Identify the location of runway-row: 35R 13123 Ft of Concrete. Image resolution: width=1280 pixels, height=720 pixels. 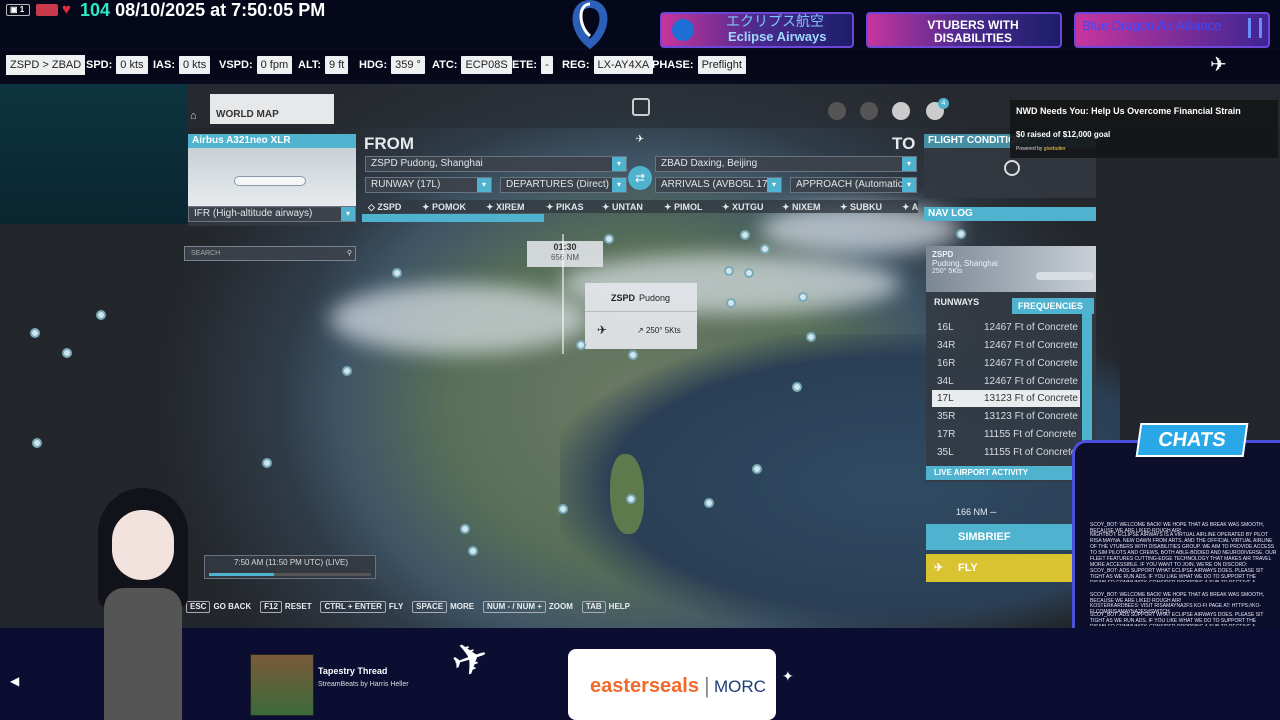
(1006, 416).